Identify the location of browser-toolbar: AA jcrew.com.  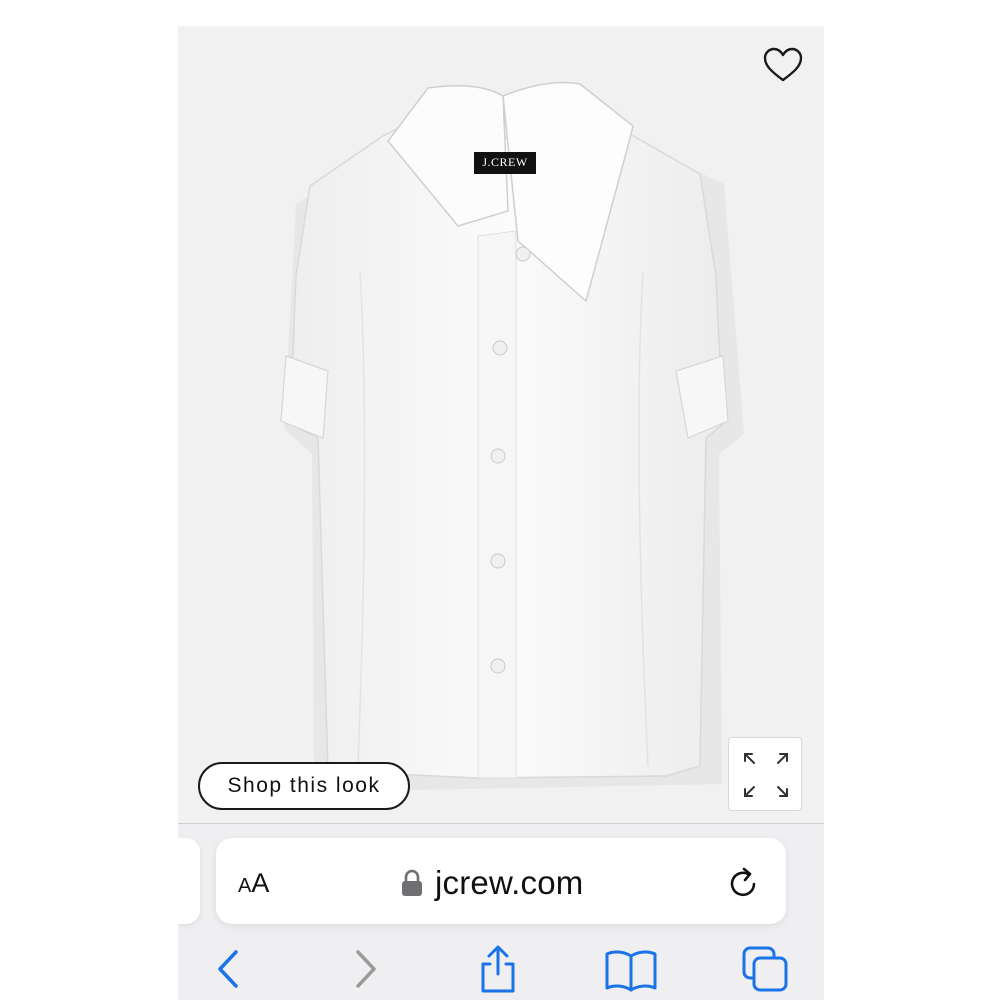
(501, 912).